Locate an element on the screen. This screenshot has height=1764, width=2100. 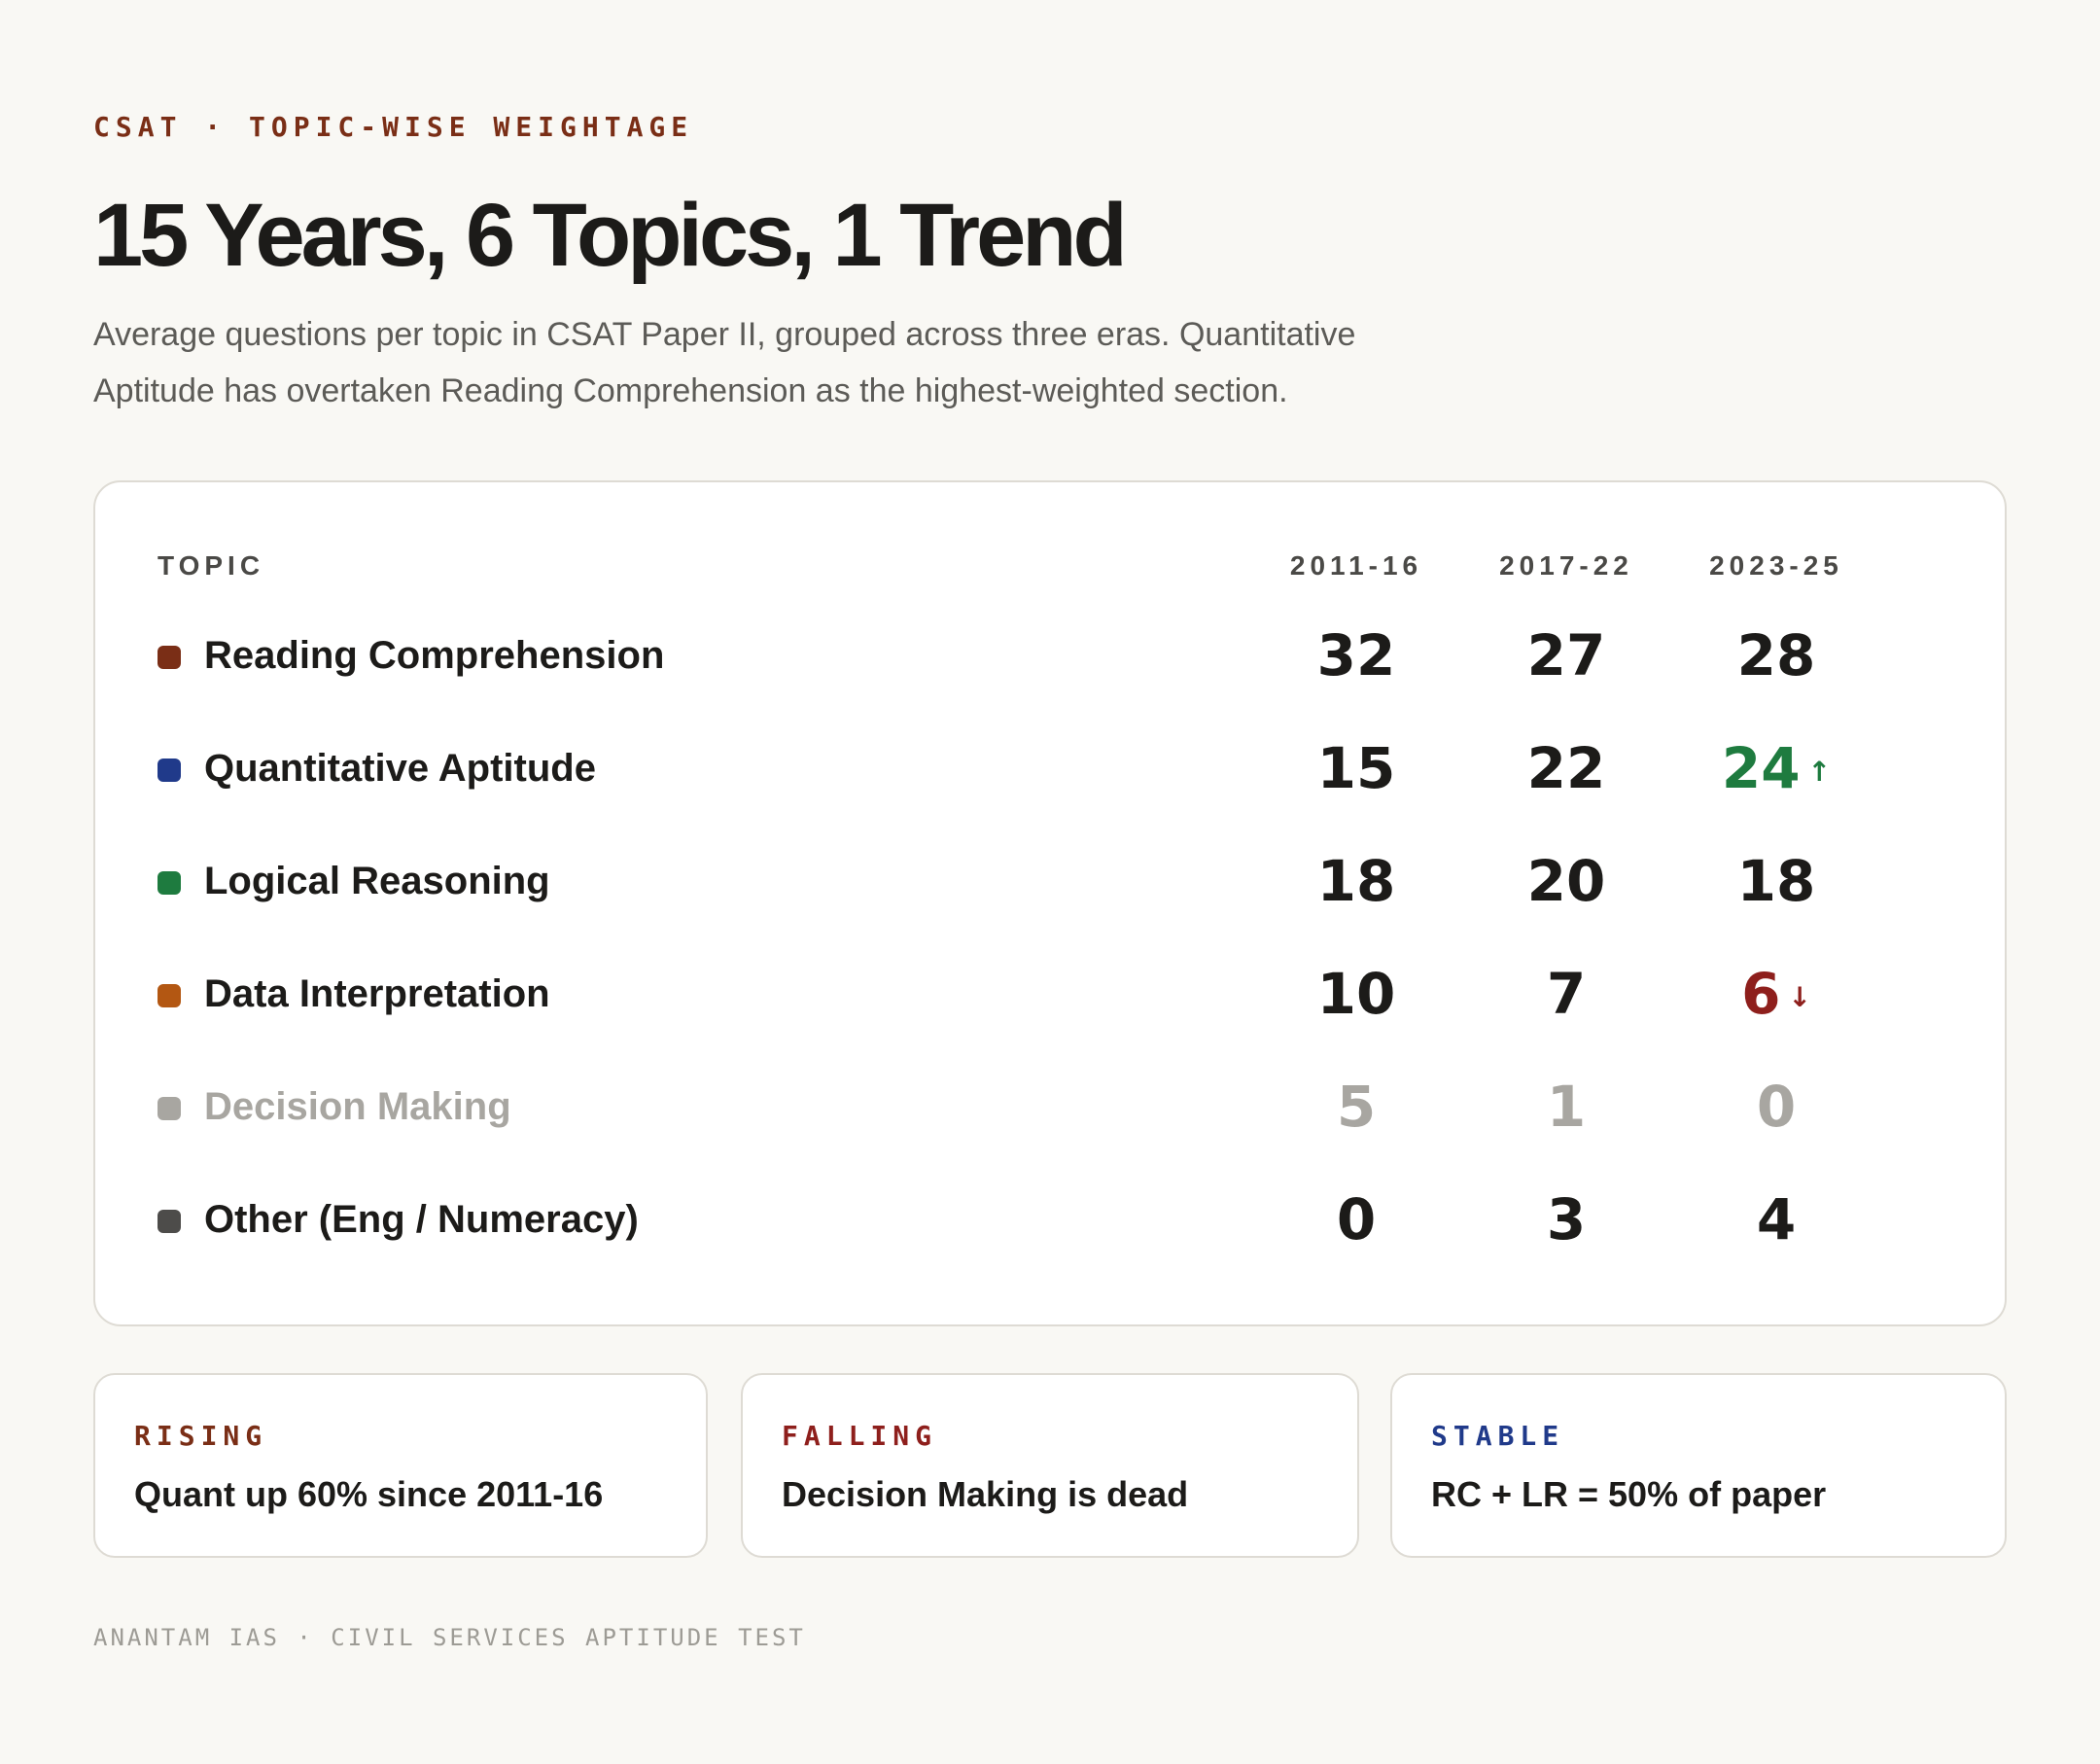
value-number: 15 is located at coordinates (1356, 768).